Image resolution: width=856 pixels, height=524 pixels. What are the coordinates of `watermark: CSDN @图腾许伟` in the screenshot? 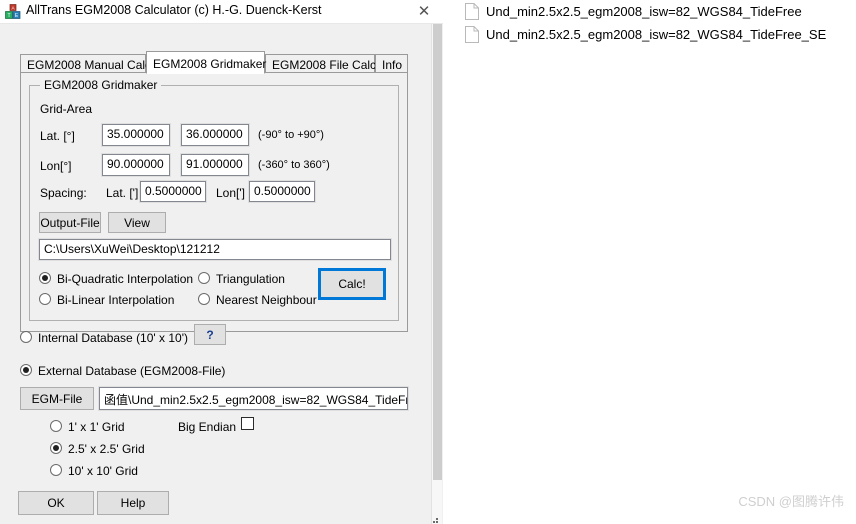 It's located at (791, 501).